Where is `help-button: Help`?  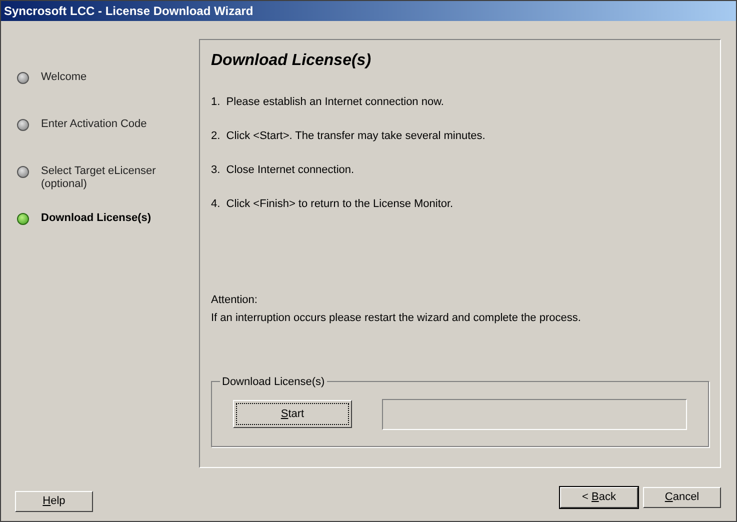
help-button: Help is located at coordinates (54, 501).